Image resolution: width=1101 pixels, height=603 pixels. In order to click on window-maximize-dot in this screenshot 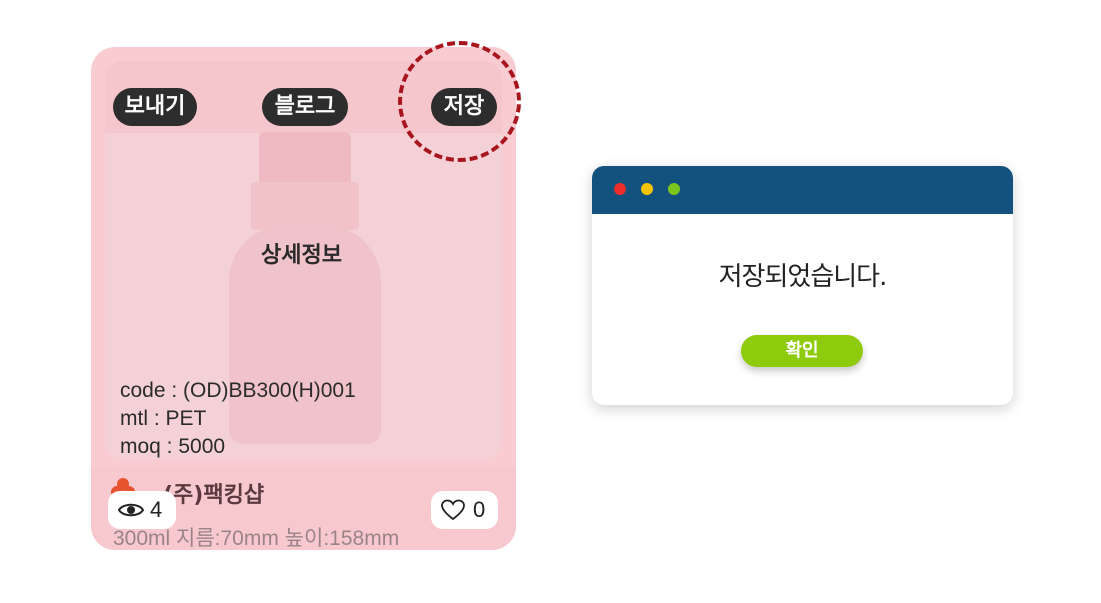, I will do `click(674, 189)`.